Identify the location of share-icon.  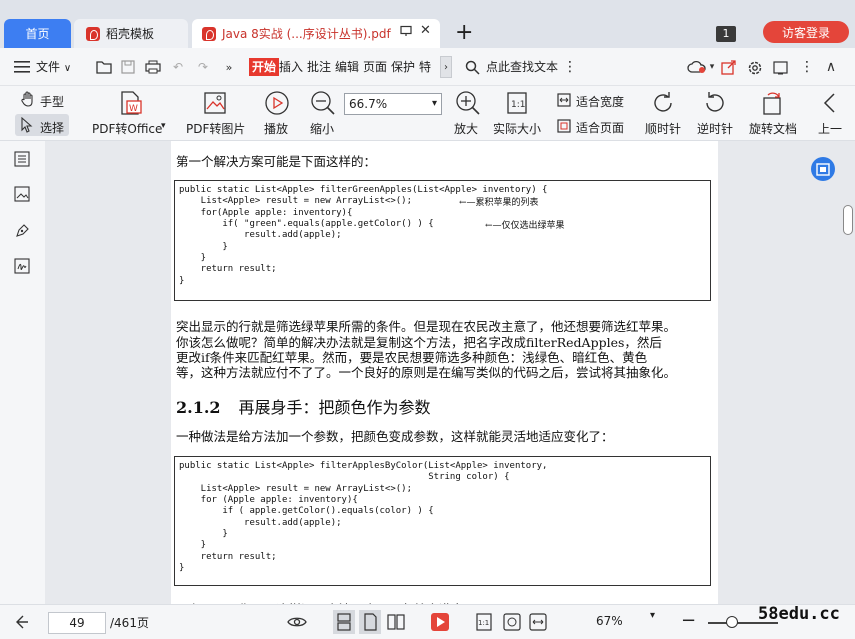
(728, 67).